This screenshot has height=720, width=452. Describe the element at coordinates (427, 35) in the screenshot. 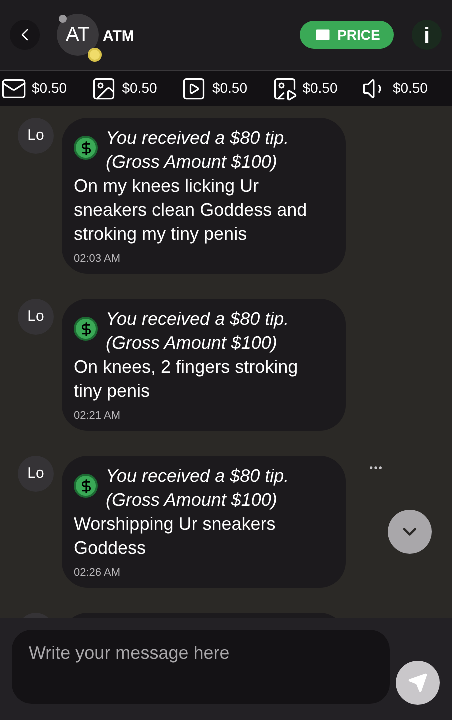

I see `info-button: i` at that location.